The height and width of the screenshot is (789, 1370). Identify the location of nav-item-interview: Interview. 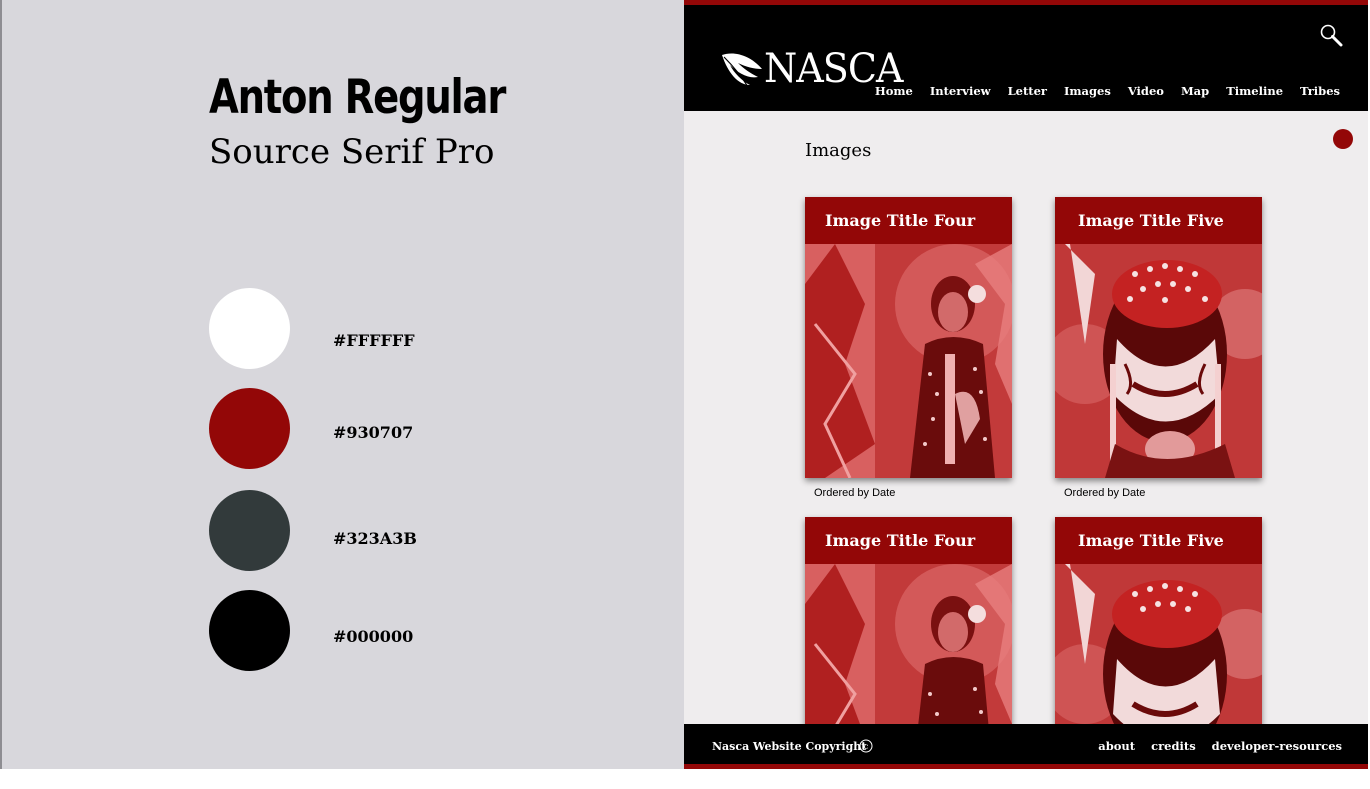
(960, 91).